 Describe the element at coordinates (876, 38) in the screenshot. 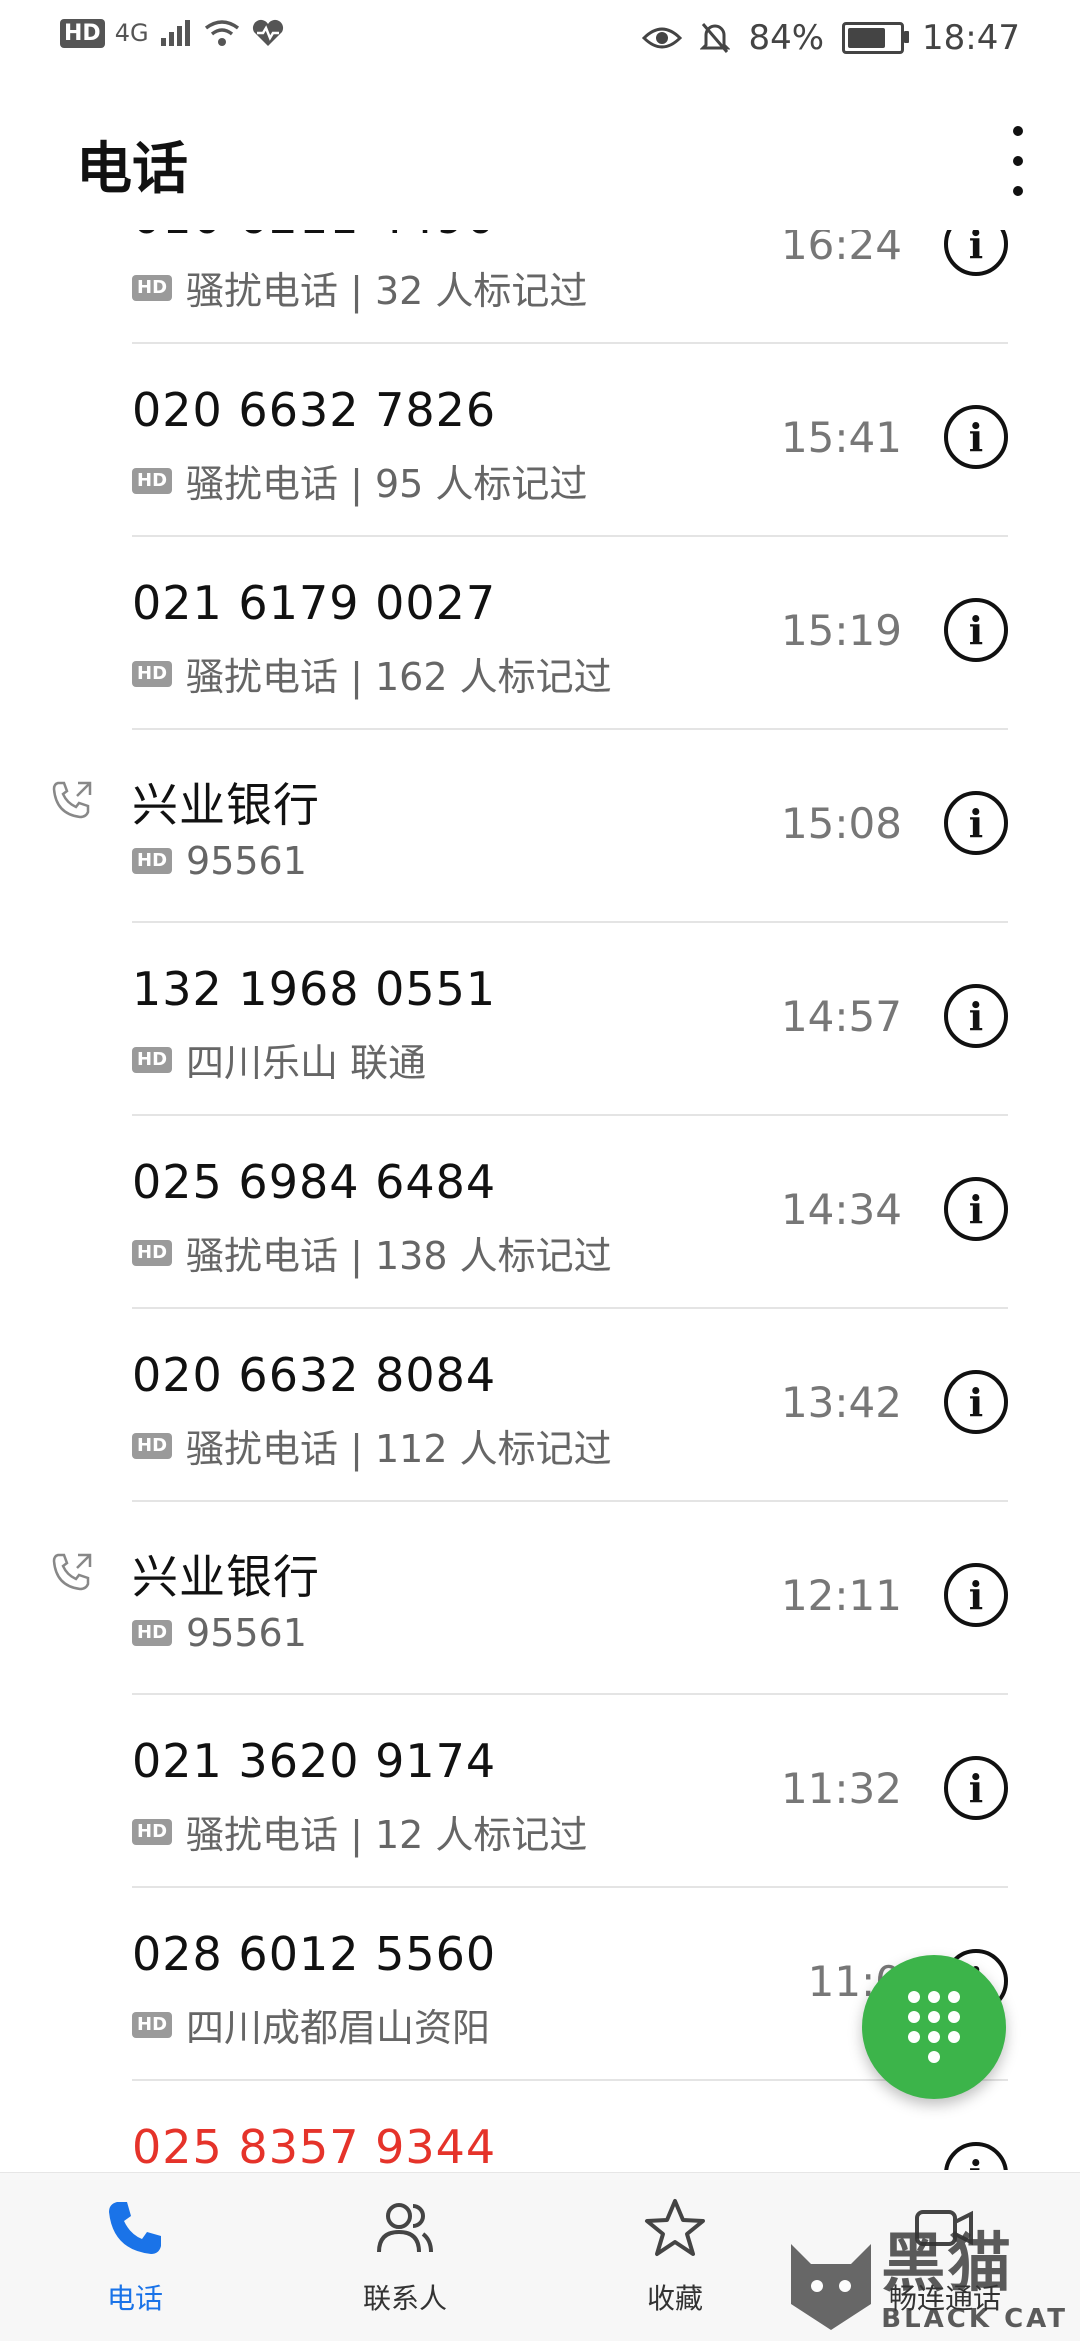

I see `battery-icon` at that location.